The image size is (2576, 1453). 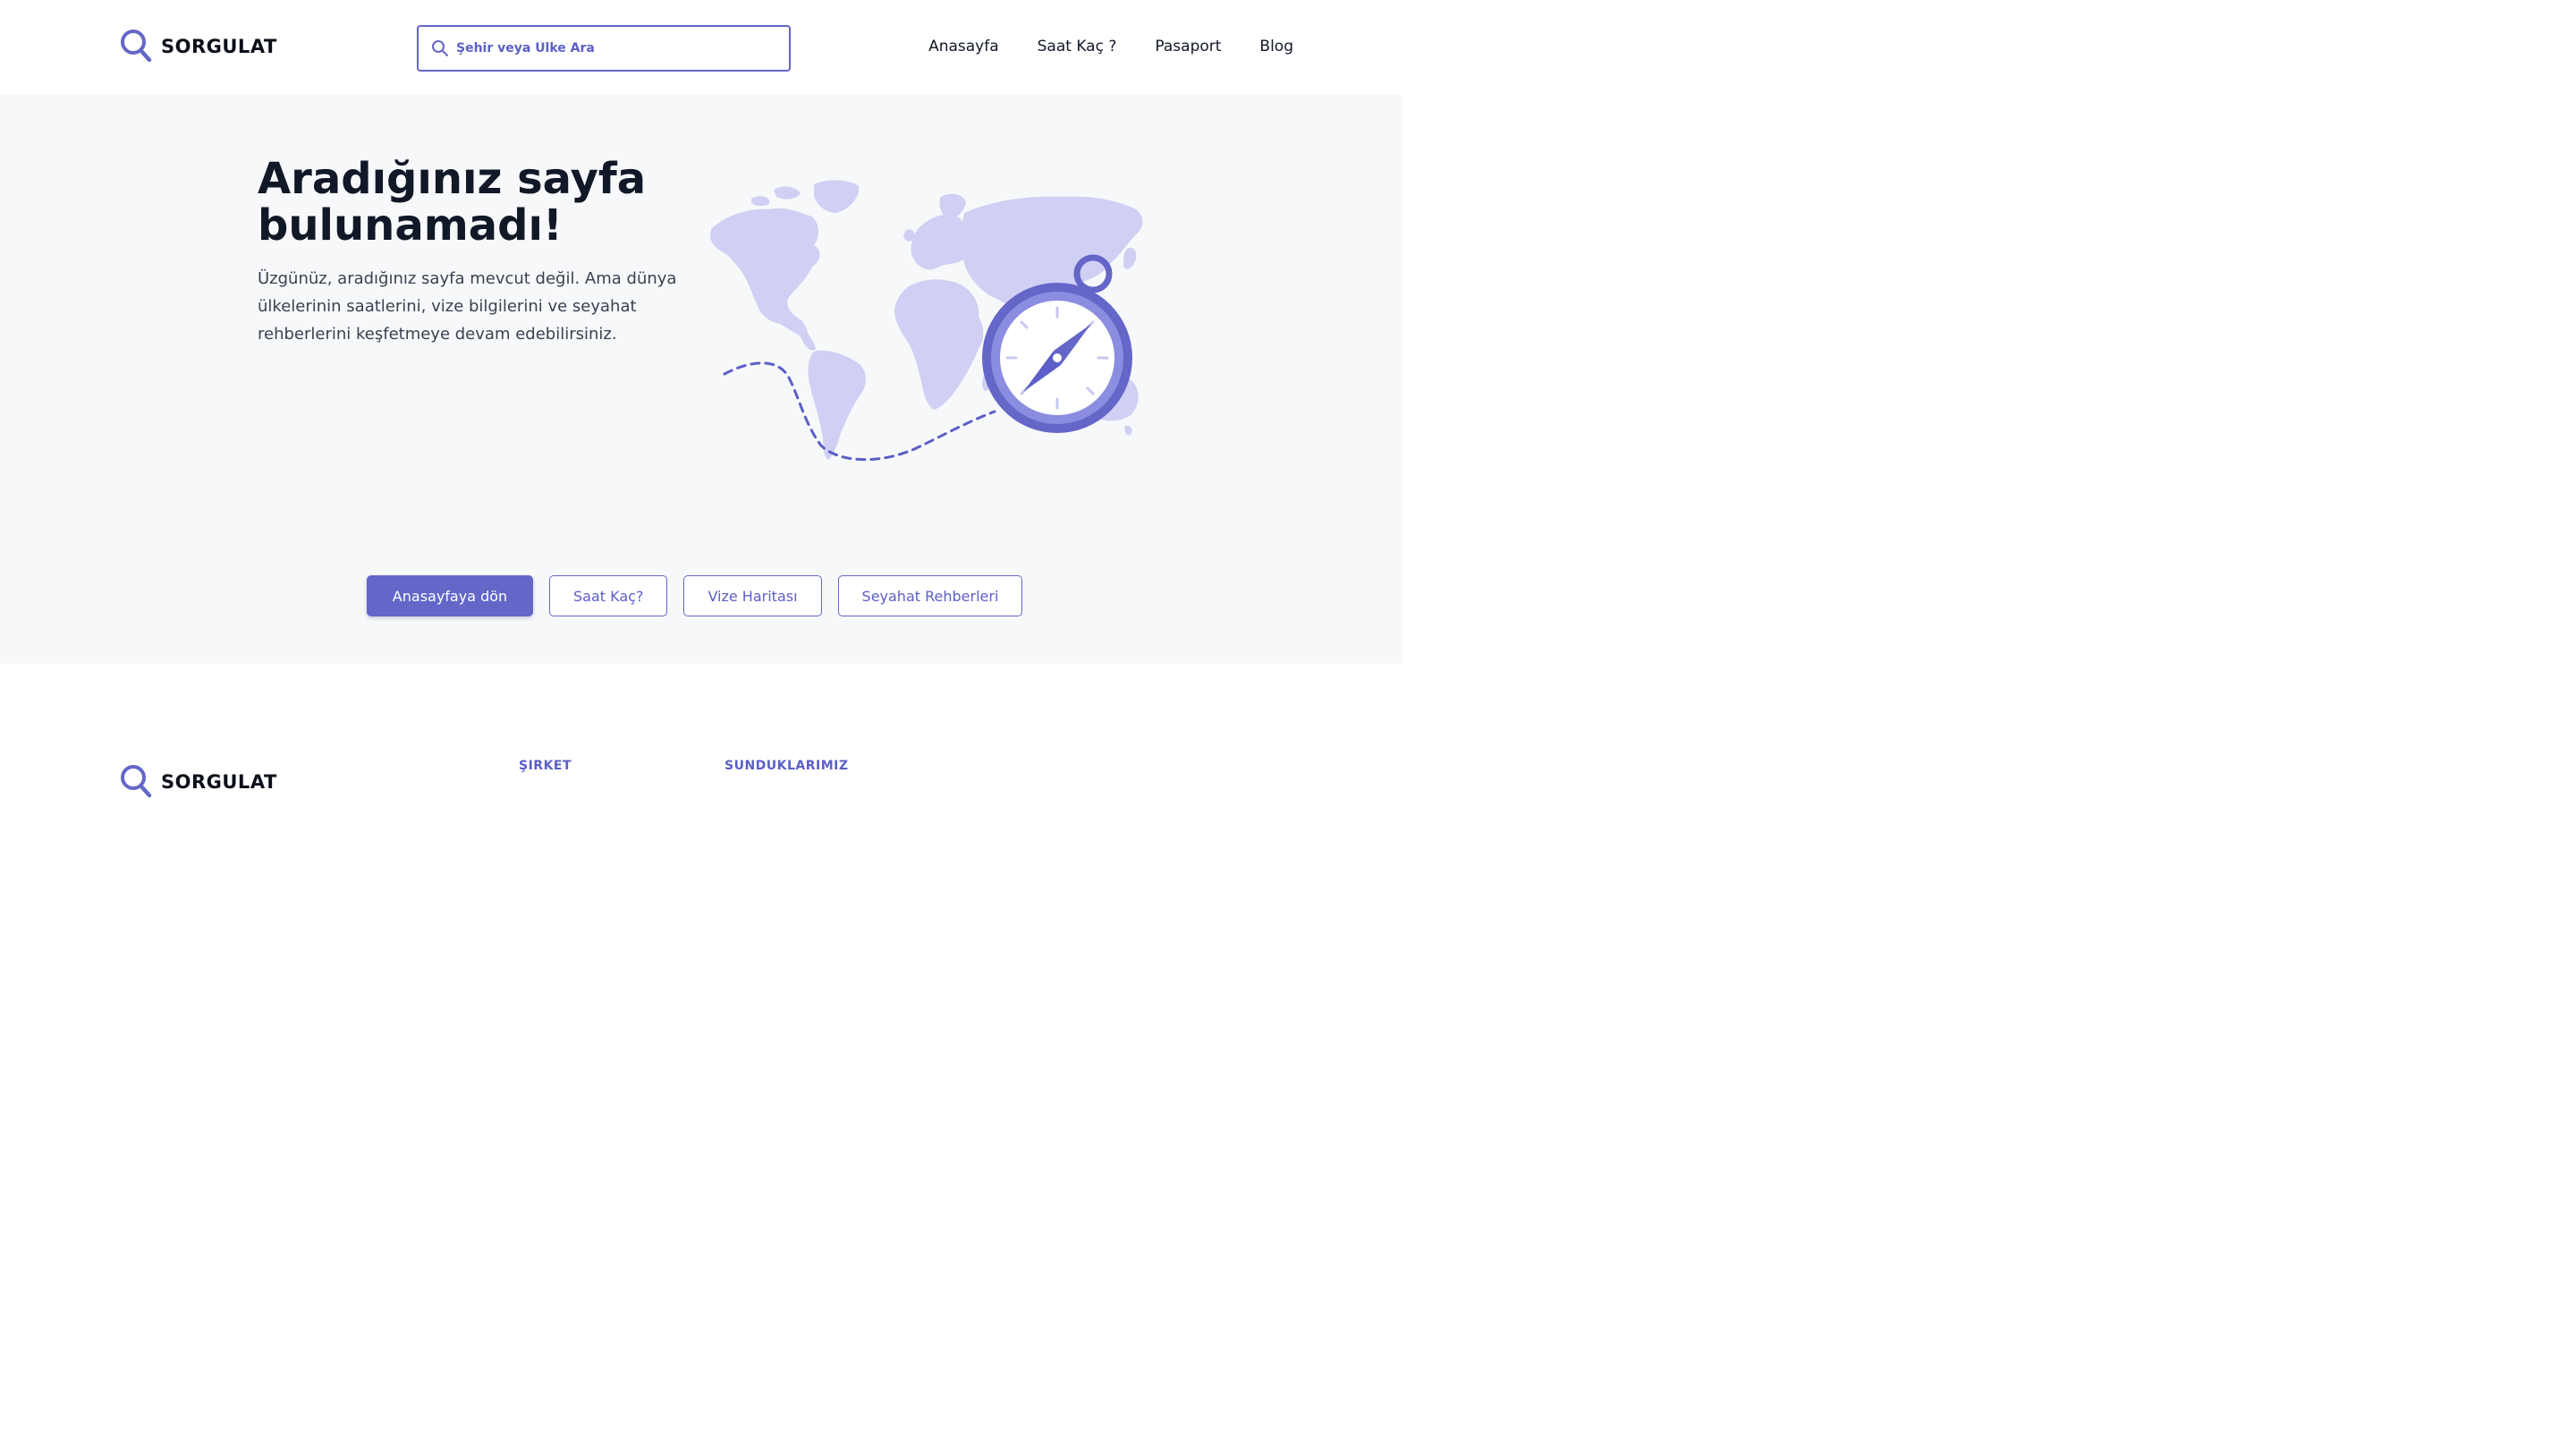 I want to click on brand-name: SORGULAT, so click(x=219, y=46).